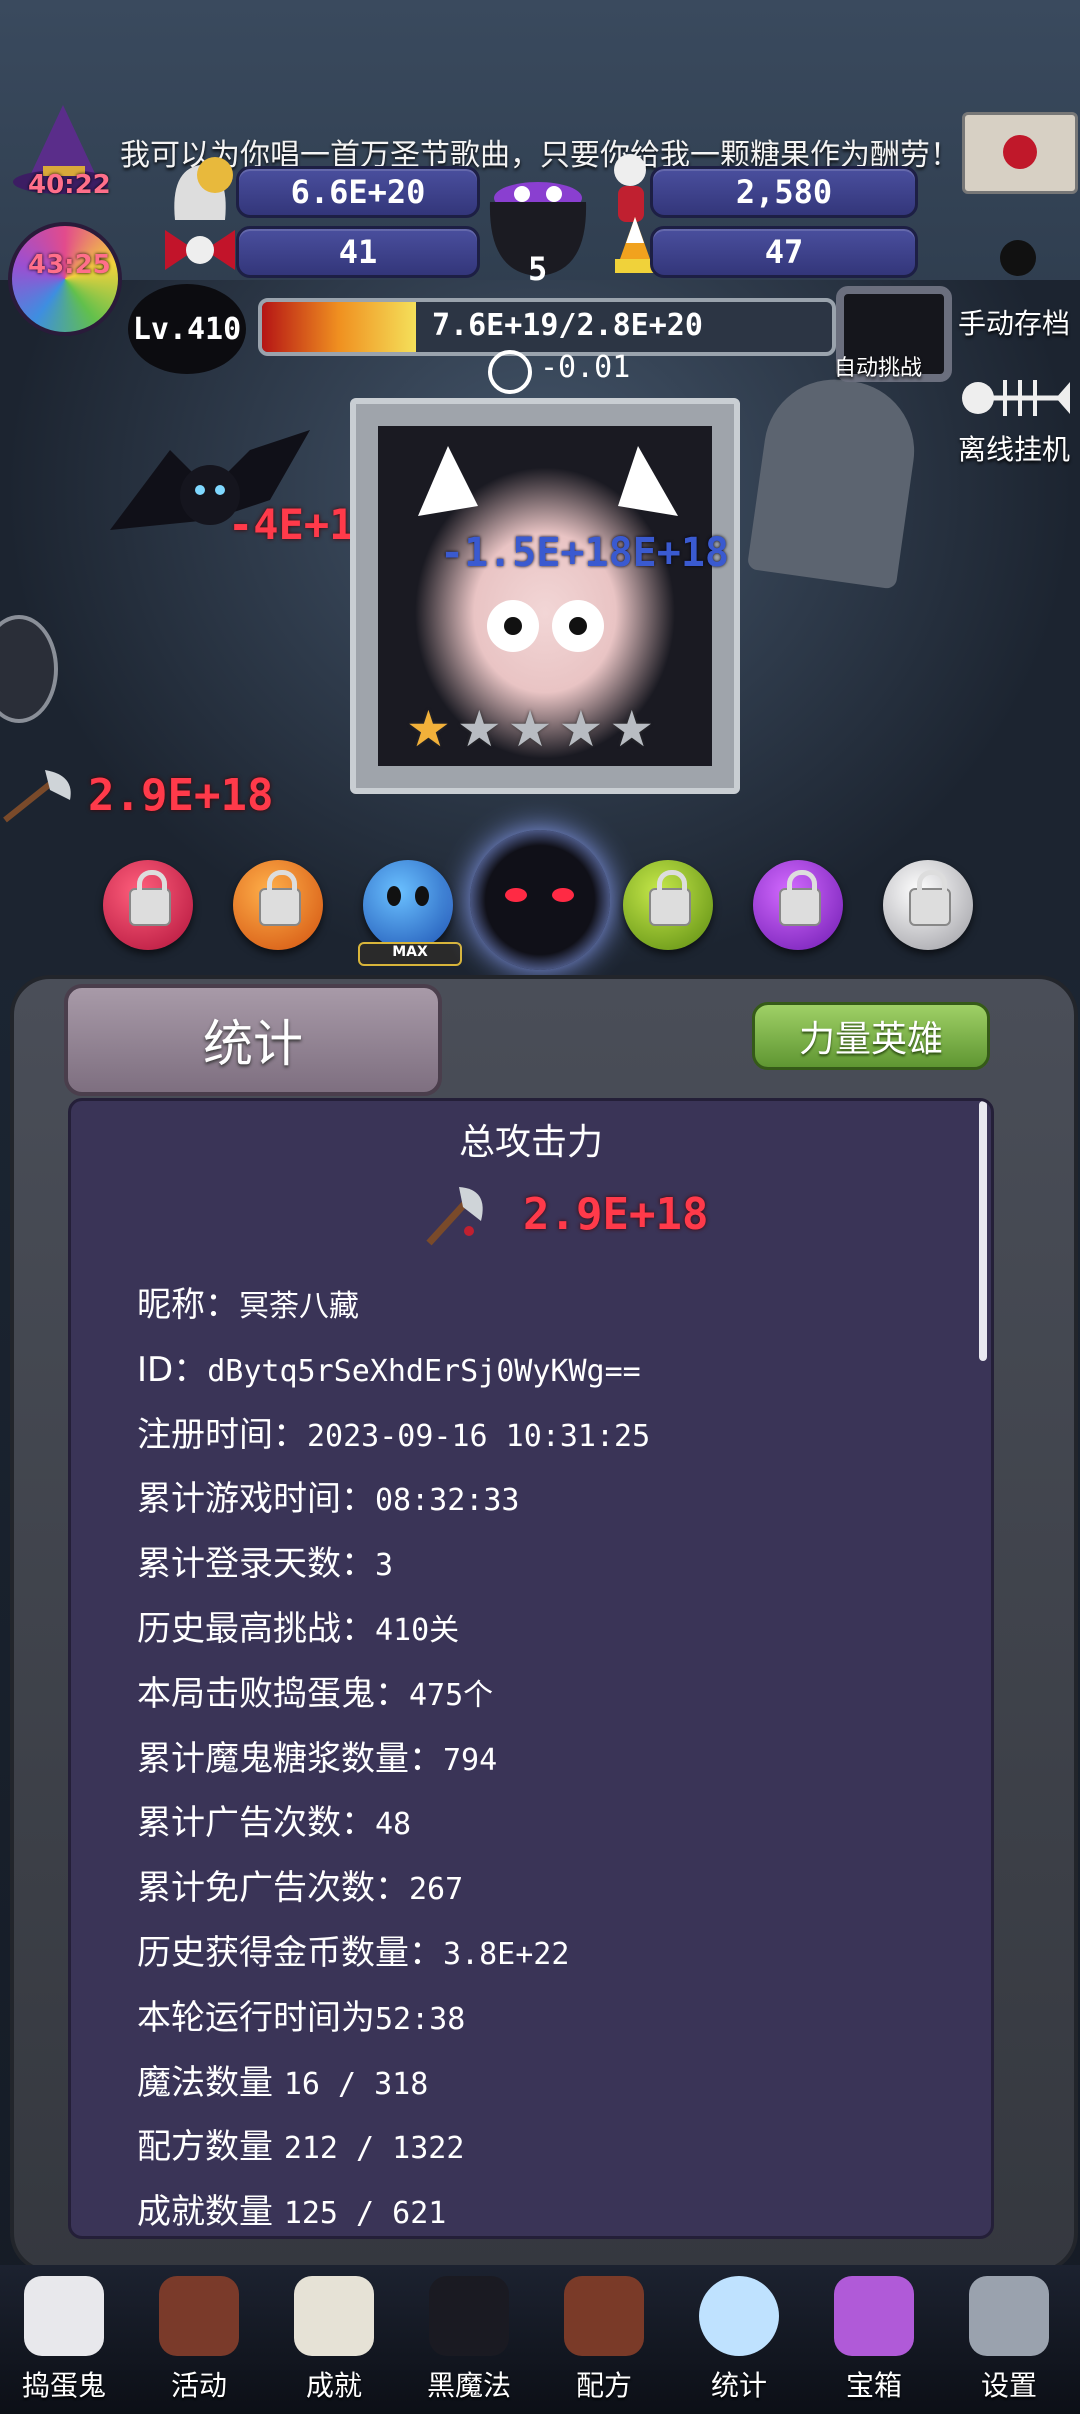 This screenshot has width=1080, height=2414. What do you see at coordinates (870, 1039) in the screenshot?
I see `tab-power-heroes-label: 力量英雄` at bounding box center [870, 1039].